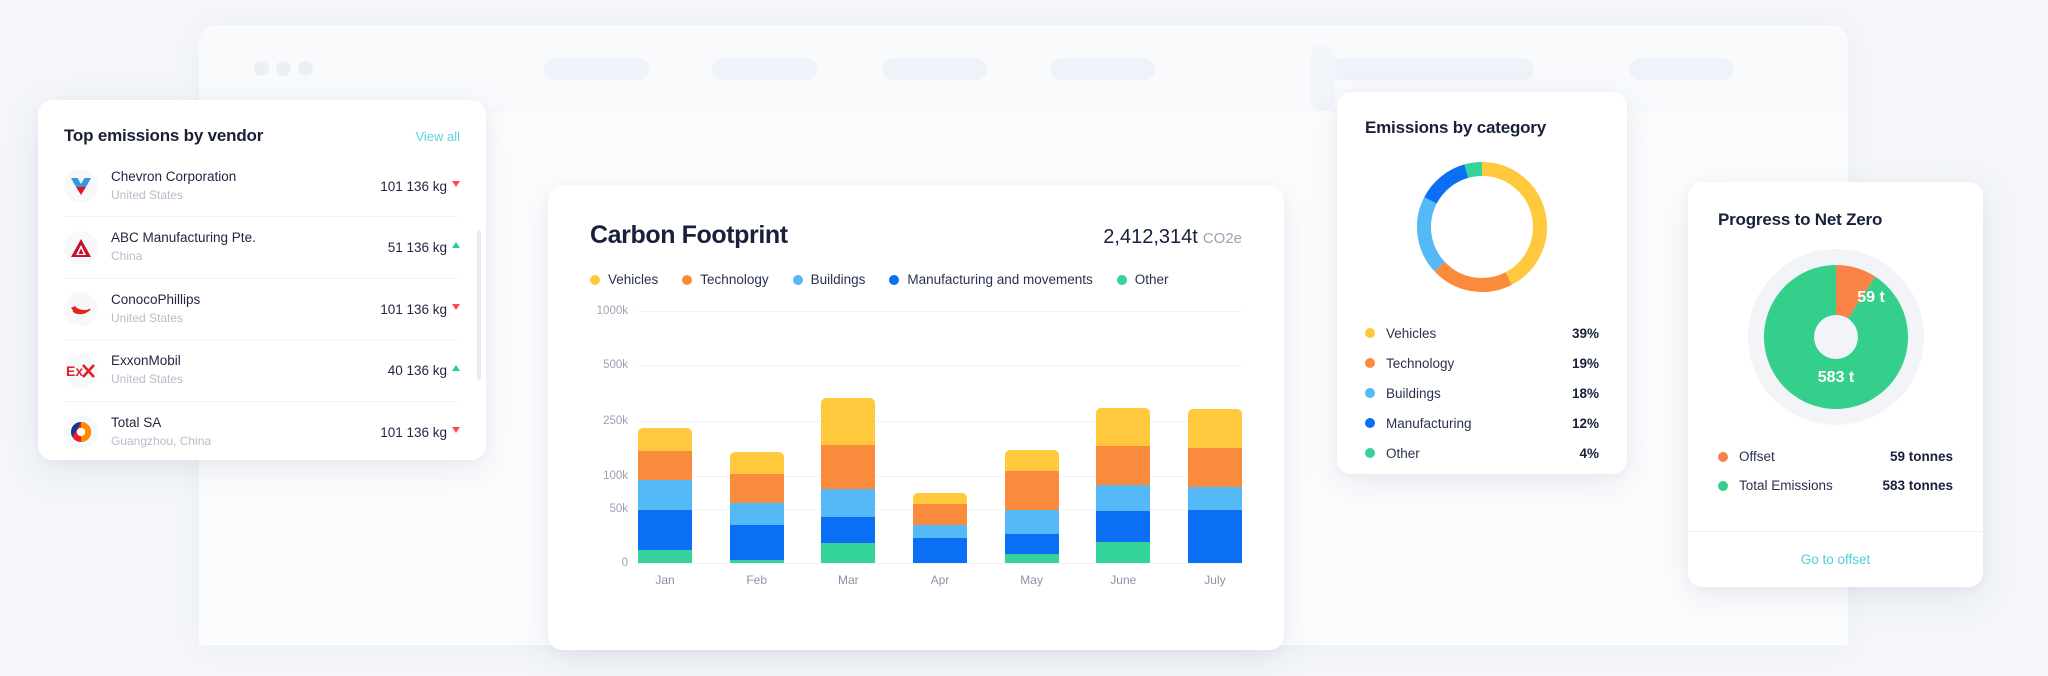 The width and height of the screenshot is (2048, 676). I want to click on stacked-bars, so click(940, 437).